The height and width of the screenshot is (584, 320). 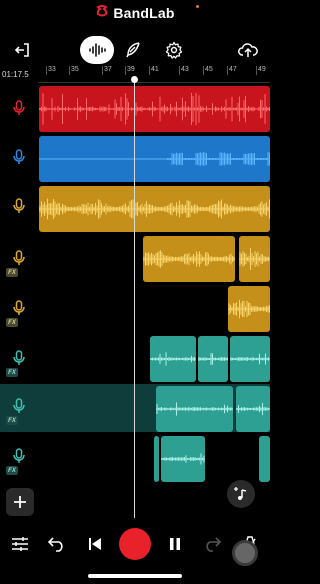 What do you see at coordinates (185, 69) in the screenshot?
I see `ruler-mark: 43` at bounding box center [185, 69].